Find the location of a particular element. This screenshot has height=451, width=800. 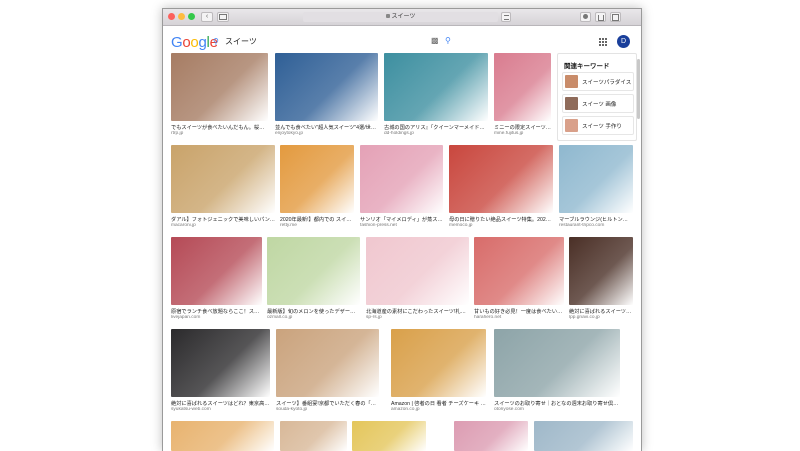

related-keyword-label: スイーツ 手作り is located at coordinates (602, 127).